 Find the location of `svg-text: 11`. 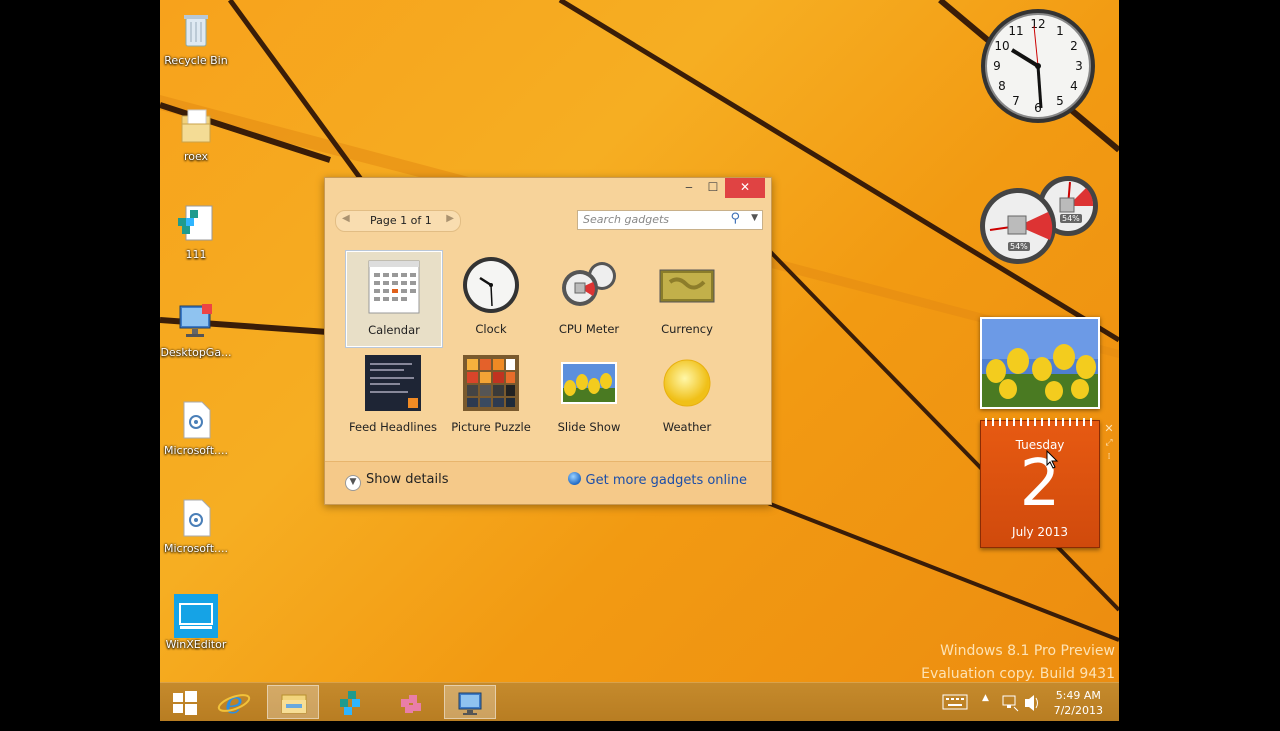

svg-text: 11 is located at coordinates (1015, 31).